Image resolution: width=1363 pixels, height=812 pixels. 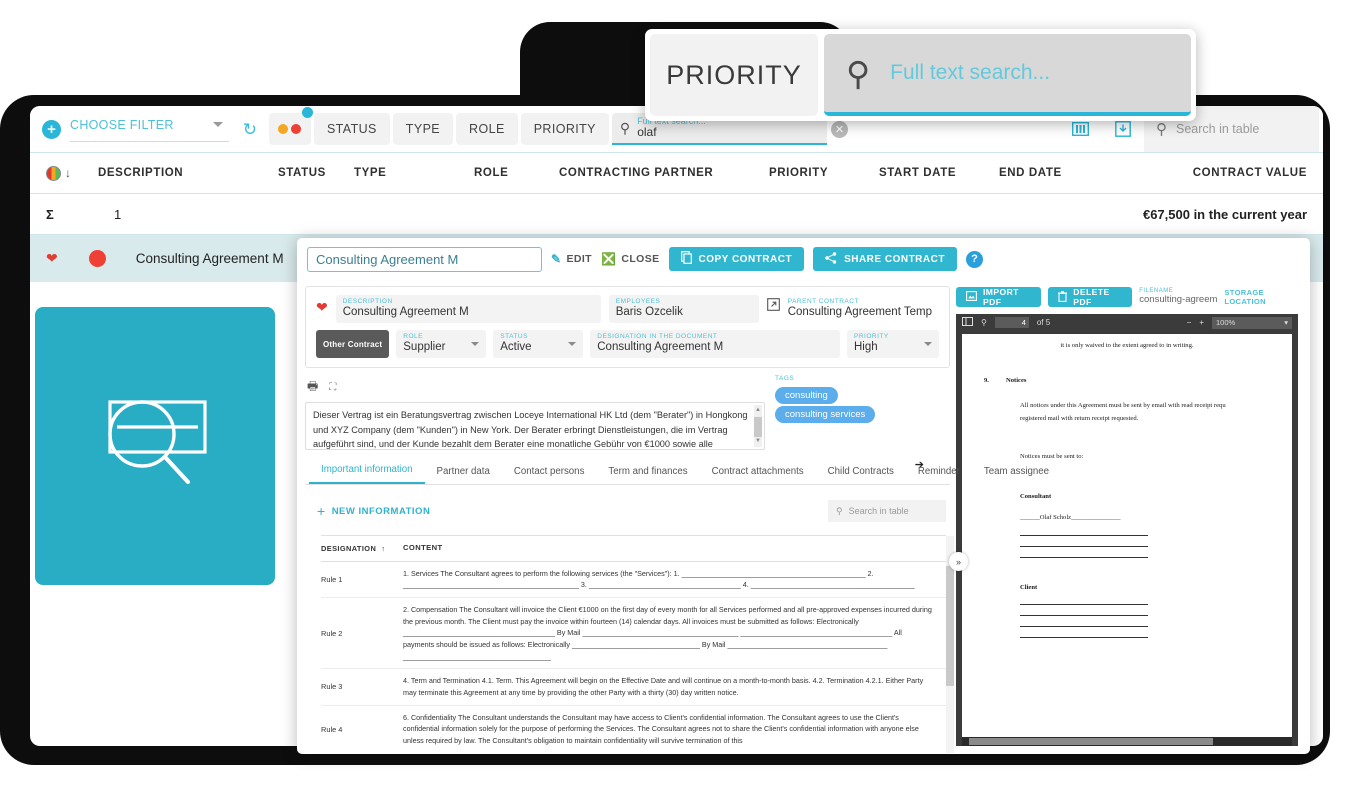 What do you see at coordinates (1016, 472) in the screenshot?
I see `tab-team-assignee: Team assignee` at bounding box center [1016, 472].